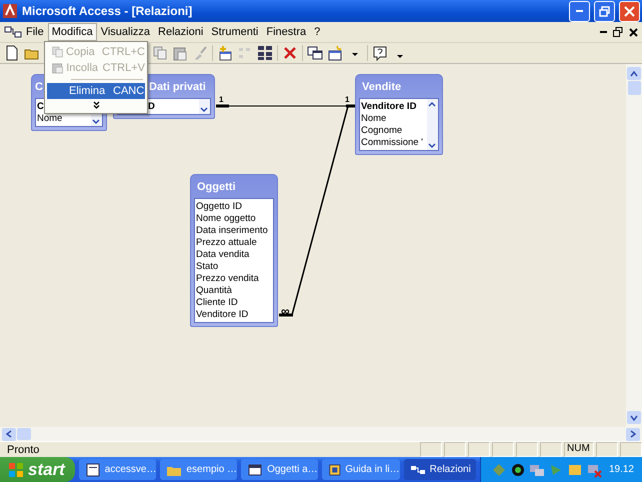 The height and width of the screenshot is (482, 642). Describe the element at coordinates (382, 86) in the screenshot. I see `table-title: Vendite` at that location.